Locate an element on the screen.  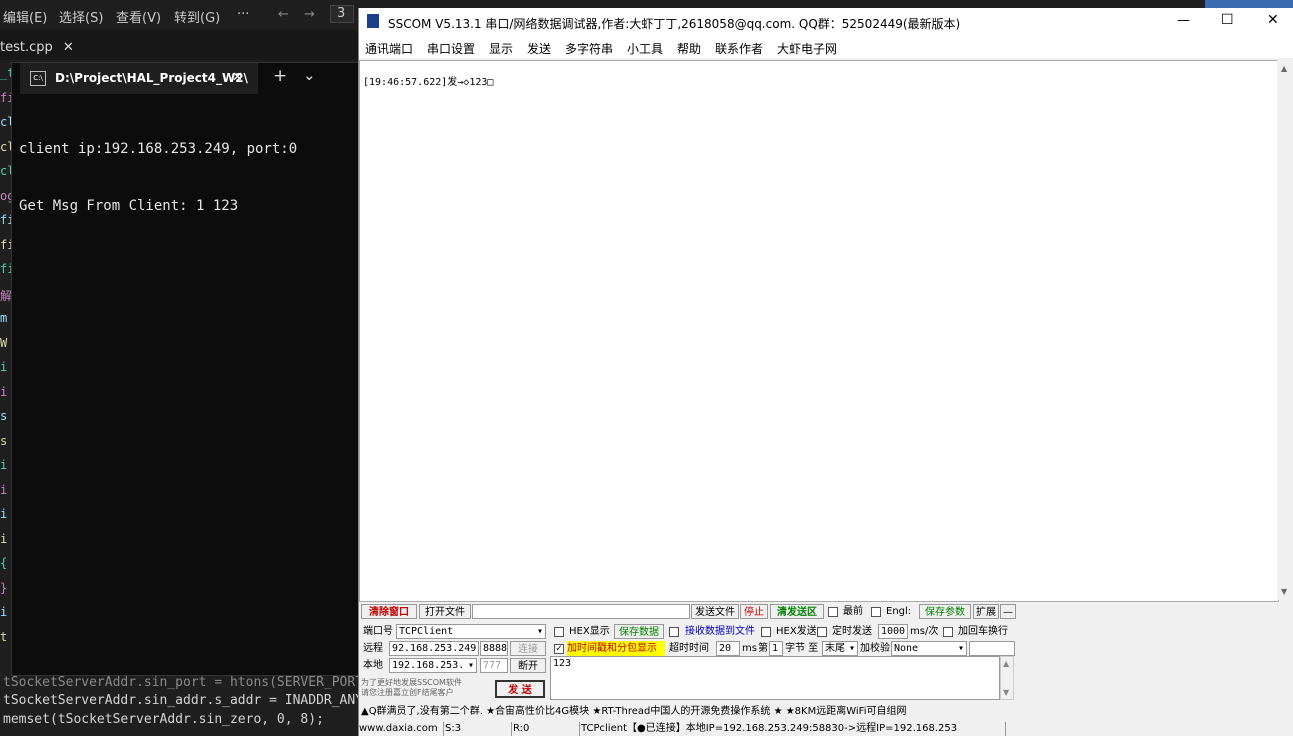
file-path-input is located at coordinates (581, 611).